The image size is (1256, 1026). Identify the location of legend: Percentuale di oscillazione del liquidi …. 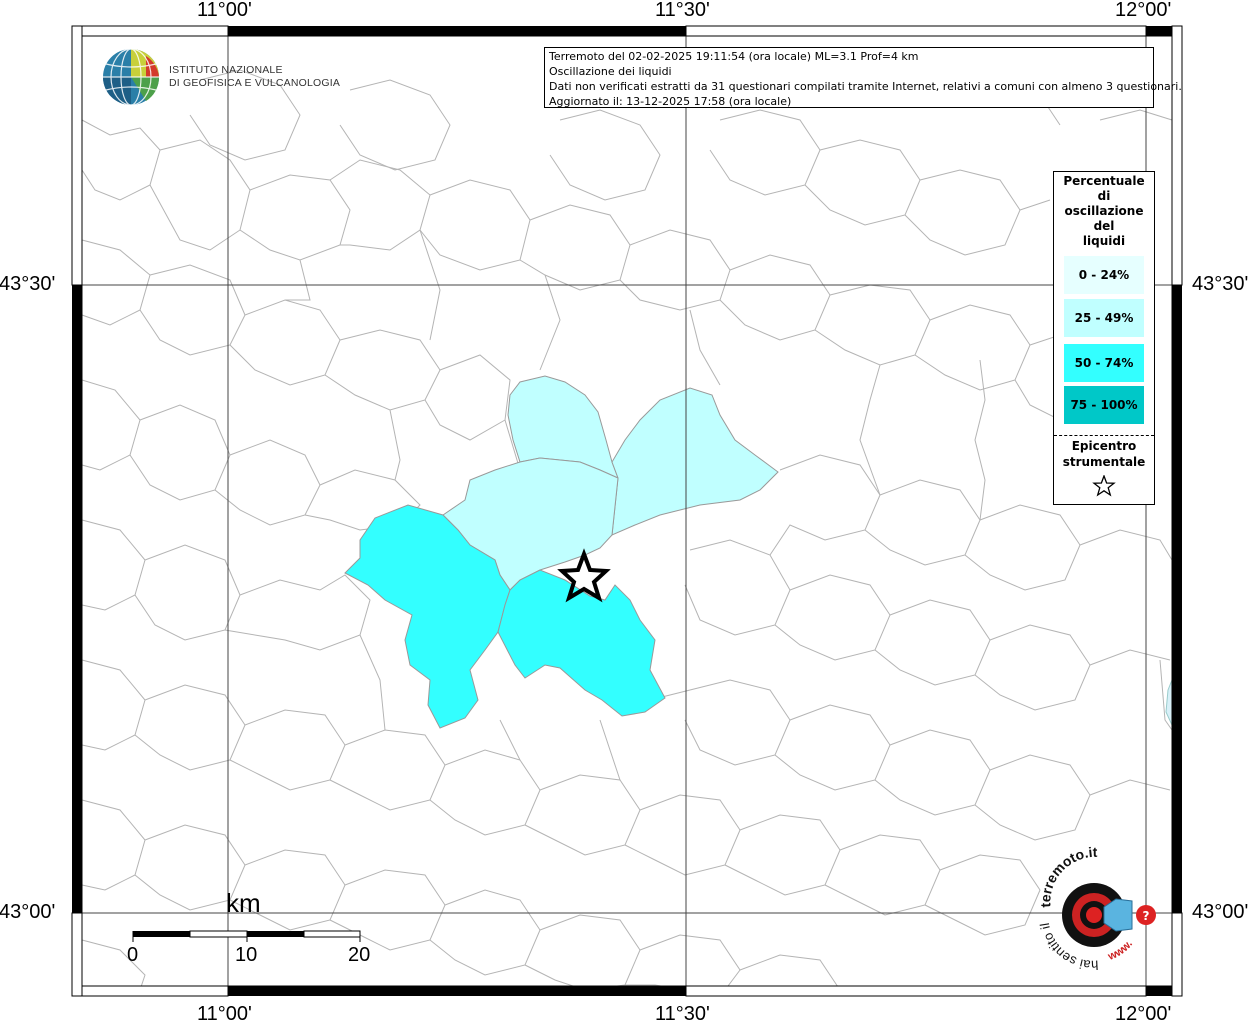
(1104, 338).